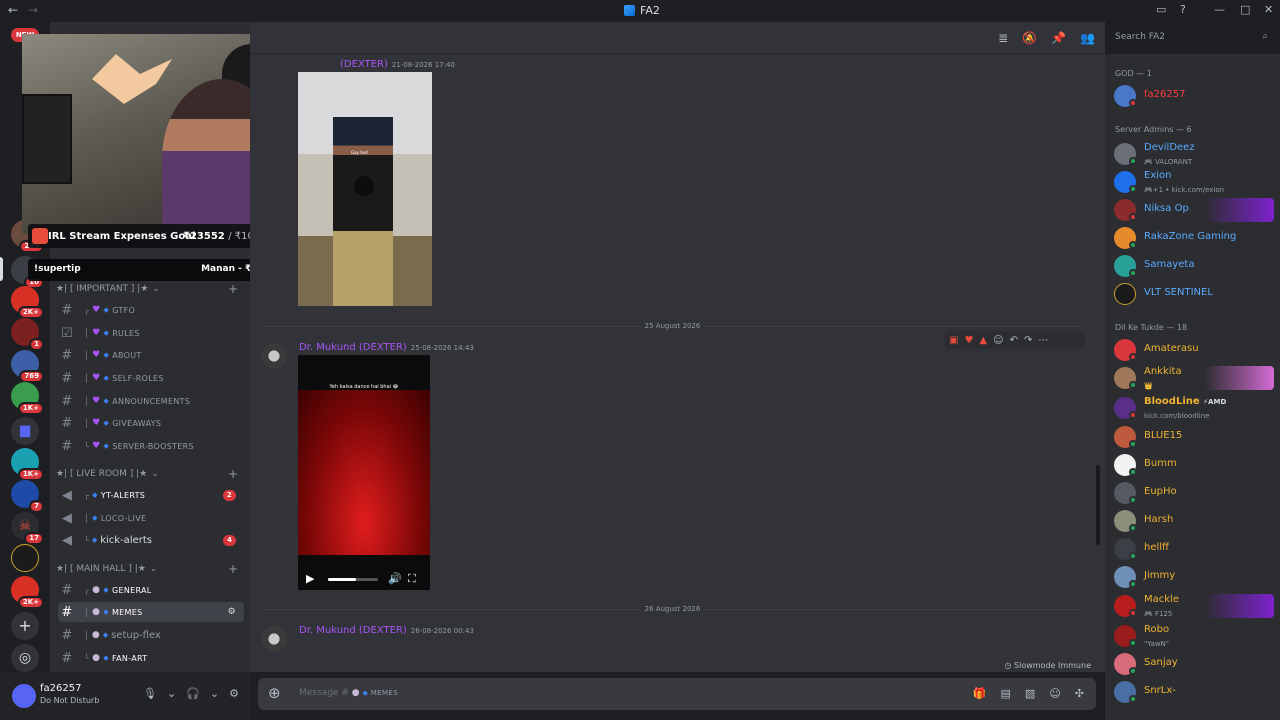 This screenshot has height=720, width=1280. What do you see at coordinates (364, 472) in the screenshot?
I see `video-player: Yeh kaisa dance hai bhai 😂 ▶ 🔊 ⛶` at bounding box center [364, 472].